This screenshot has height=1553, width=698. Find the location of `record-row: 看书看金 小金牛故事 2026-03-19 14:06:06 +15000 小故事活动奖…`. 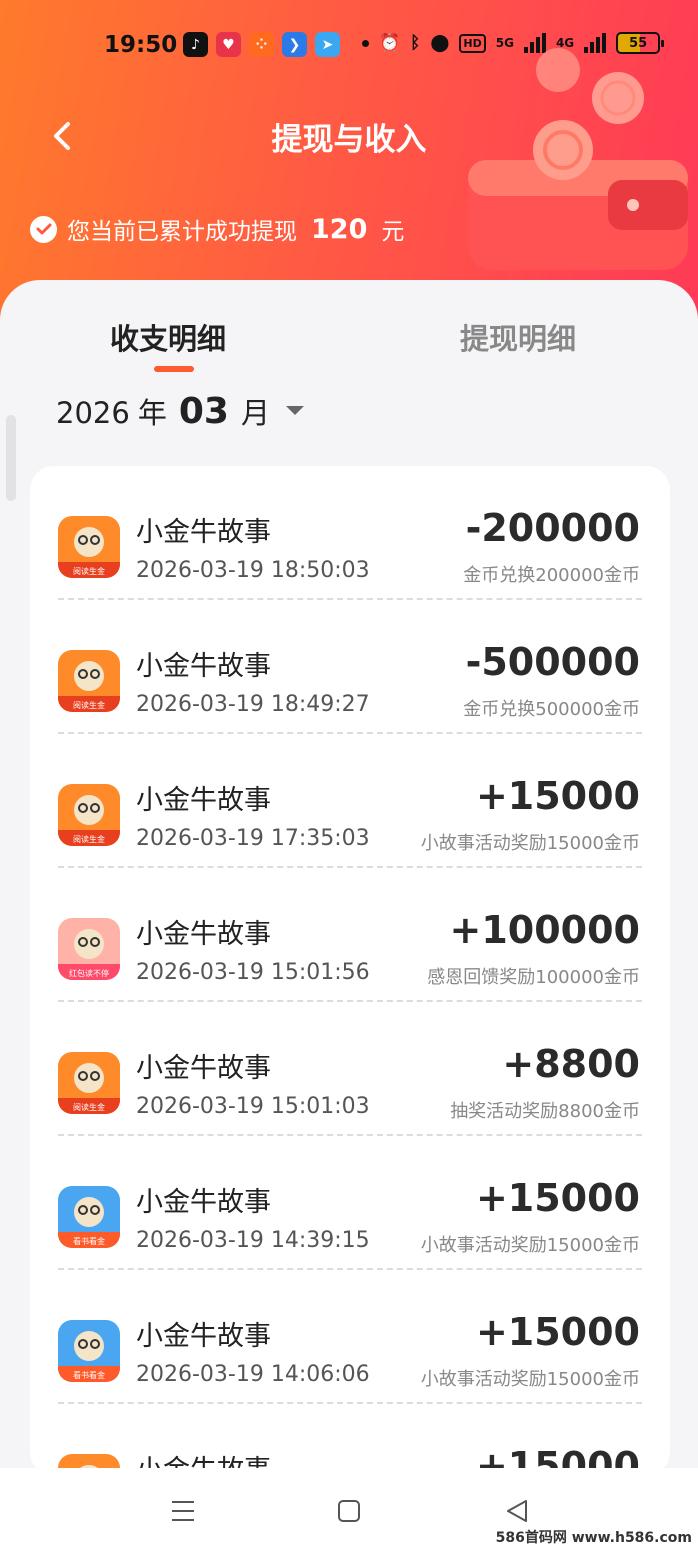

record-row: 看书看金 小金牛故事 2026-03-19 14:06:06 +15000 小故事活动奖… is located at coordinates (350, 1337).